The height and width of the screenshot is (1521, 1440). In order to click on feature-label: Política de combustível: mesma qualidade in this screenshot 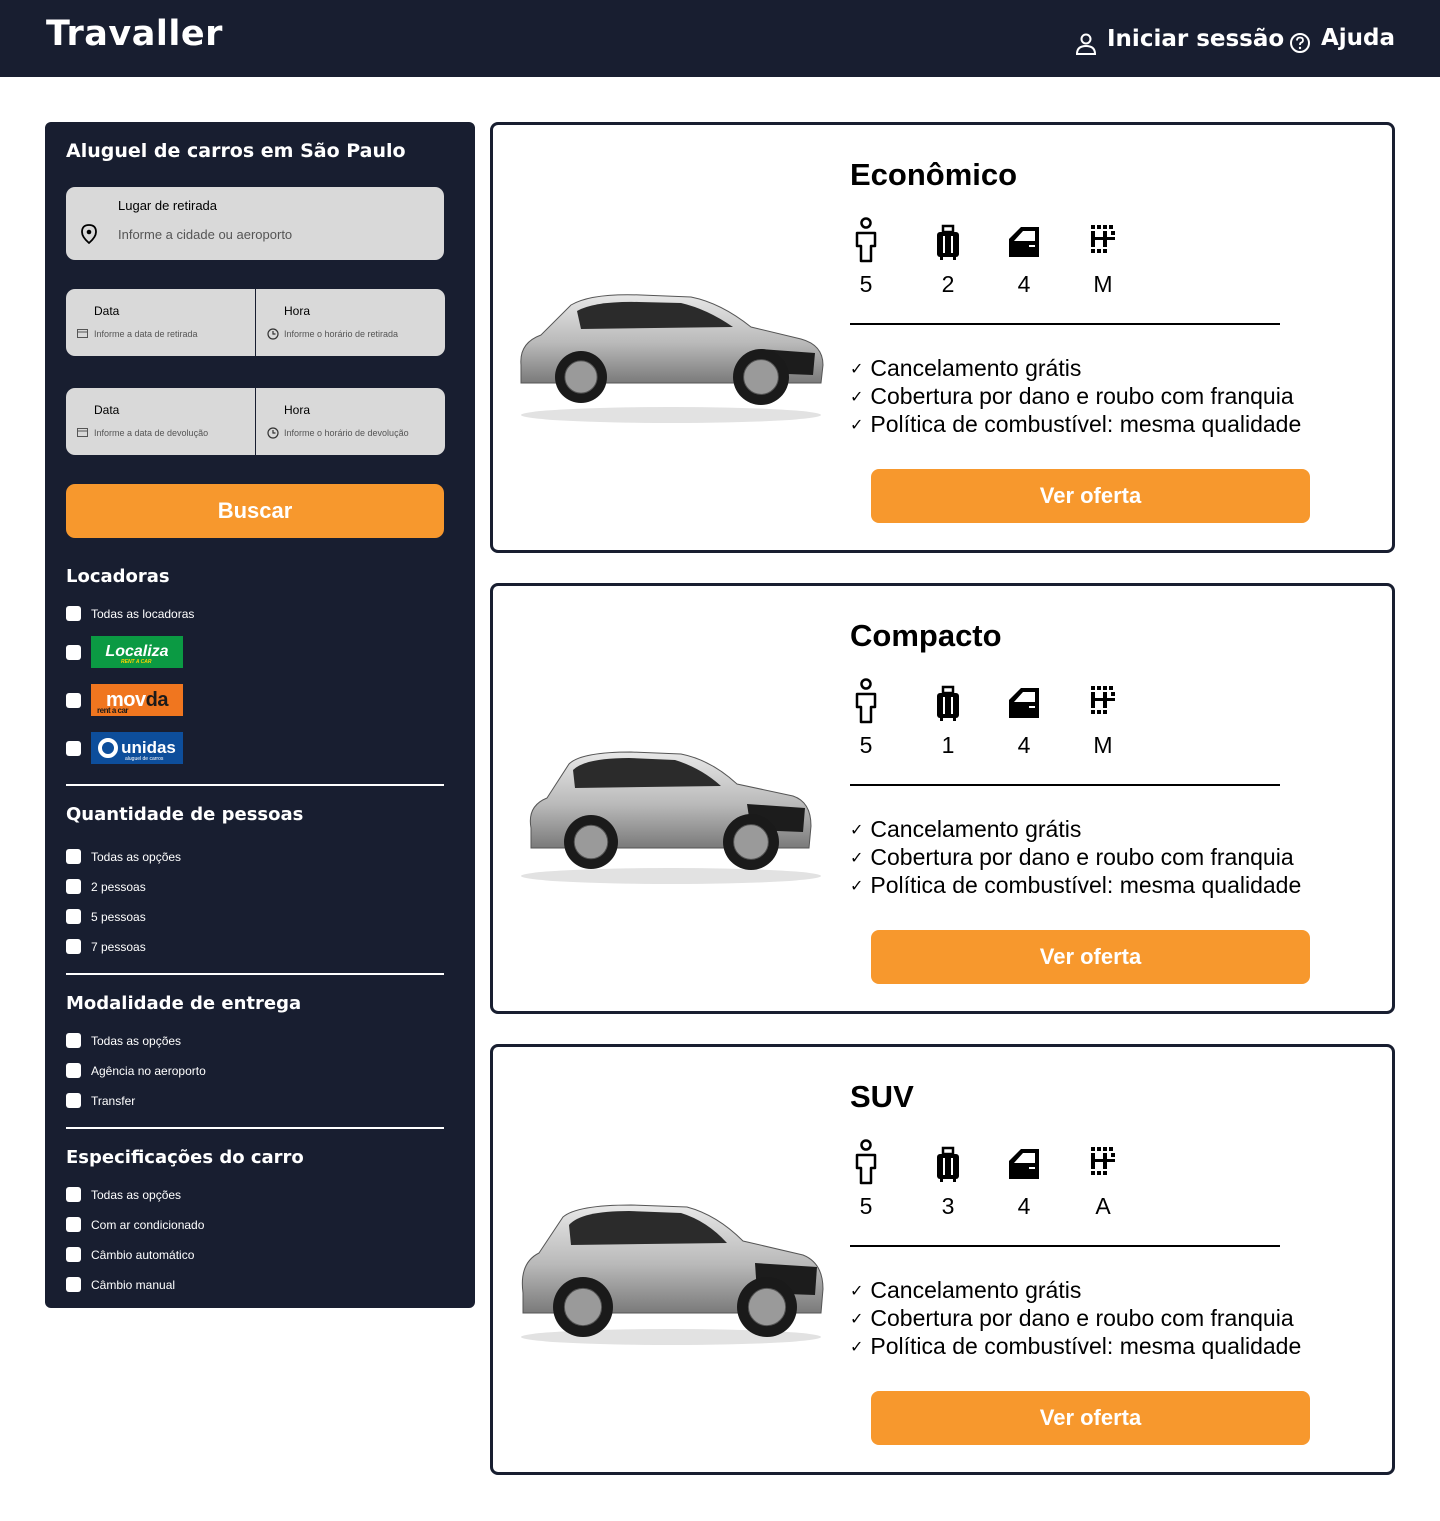, I will do `click(1086, 1346)`.